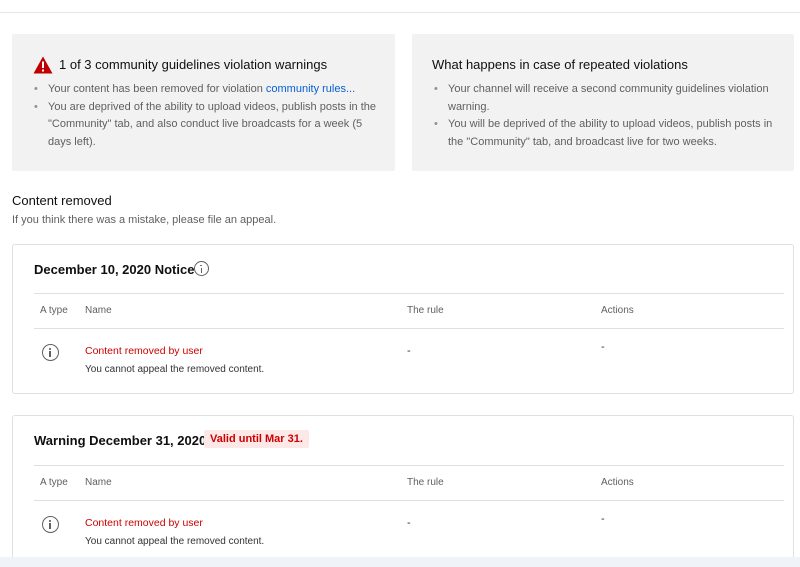  What do you see at coordinates (400, 12) in the screenshot?
I see `top-divider` at bounding box center [400, 12].